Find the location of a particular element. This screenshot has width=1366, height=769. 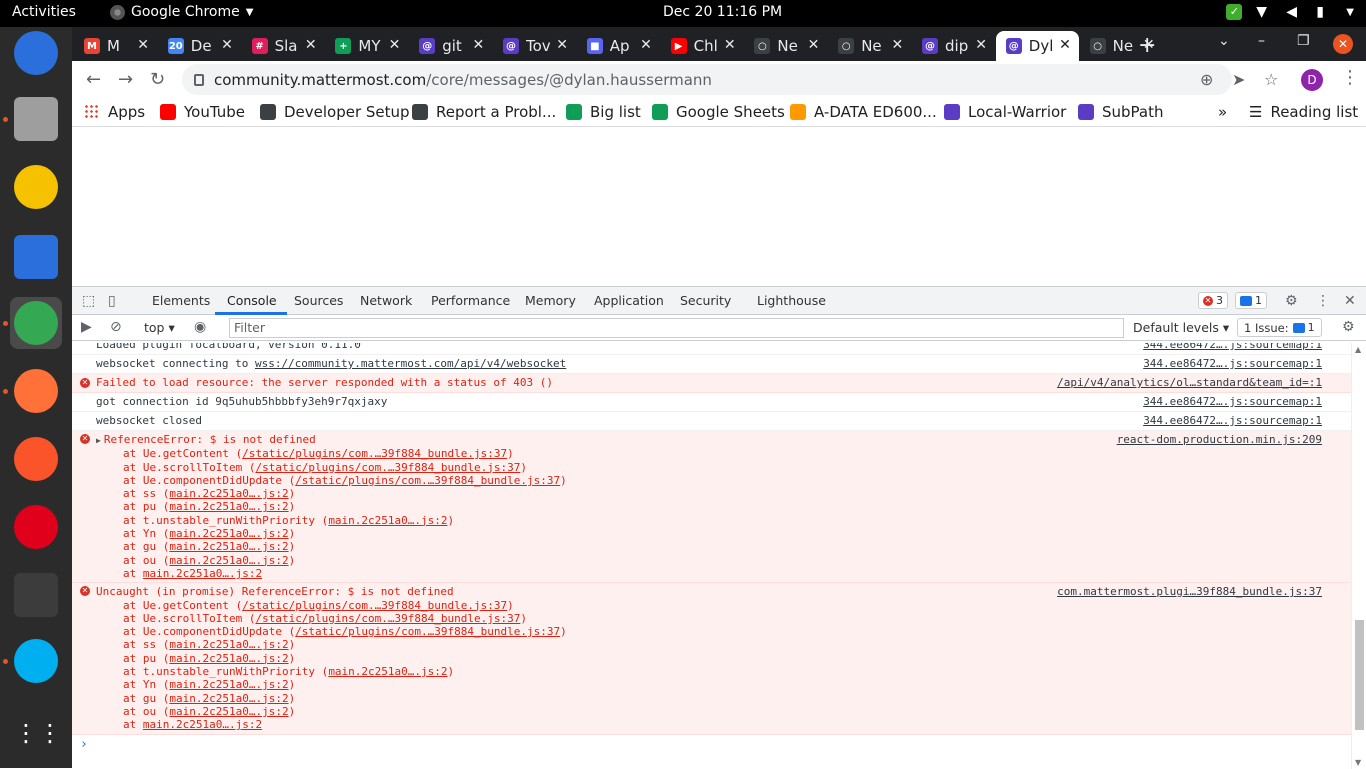

browser-tab: @ Dyl ✕ is located at coordinates (1037, 46).